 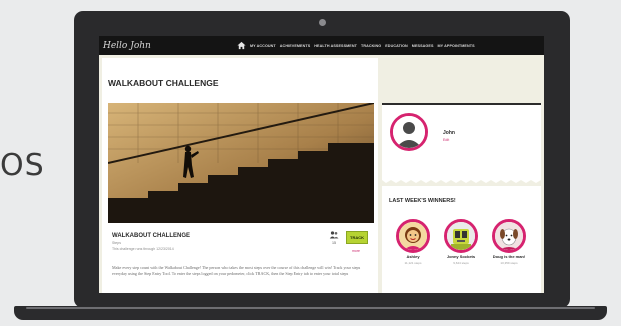 I want to click on winners-panel: LAST WEEK'S WINNERS! Ashley 11,121 steps, so click(x=461, y=239).